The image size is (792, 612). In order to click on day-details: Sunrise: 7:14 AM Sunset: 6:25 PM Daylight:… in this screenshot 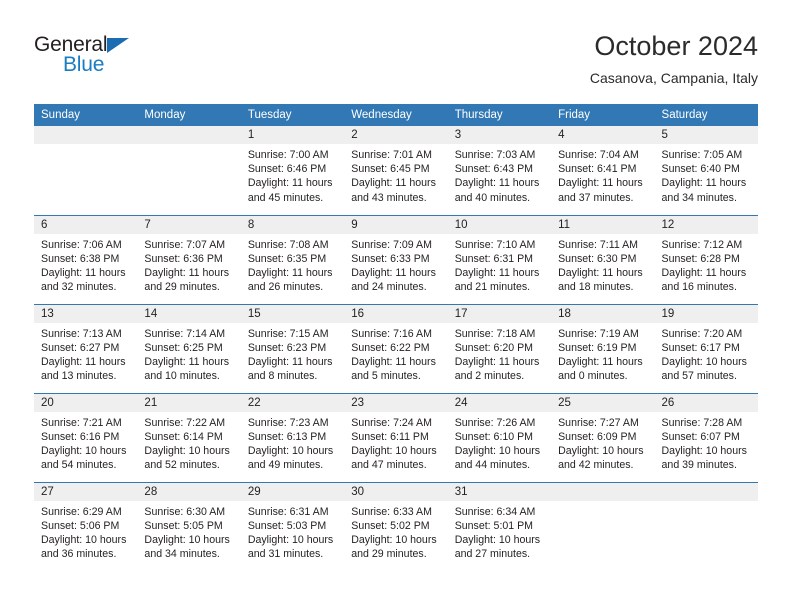, I will do `click(188, 353)`.